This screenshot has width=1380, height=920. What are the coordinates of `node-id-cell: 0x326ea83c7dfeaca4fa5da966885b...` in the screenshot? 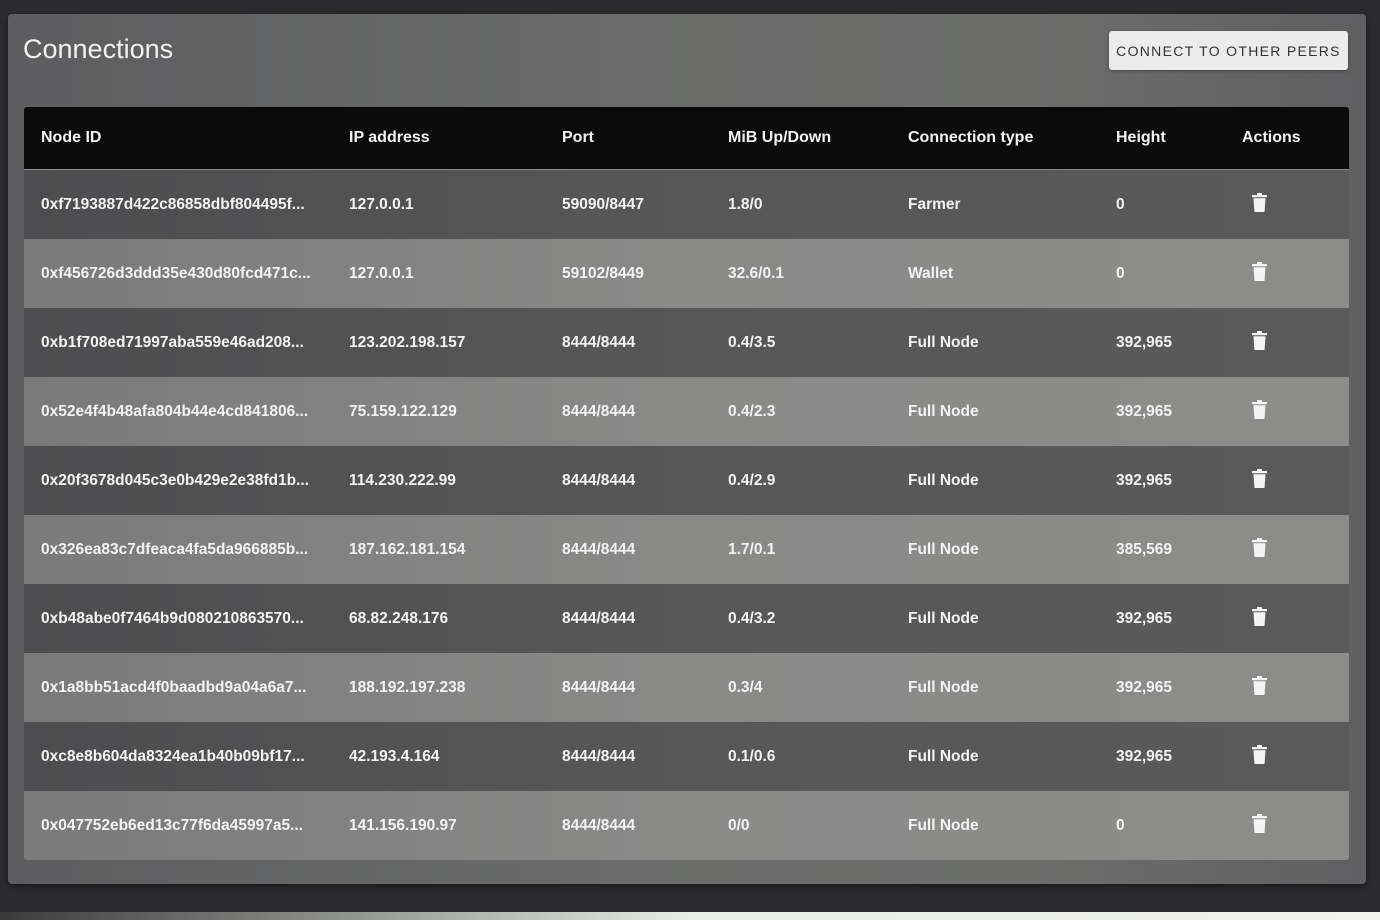 It's located at (175, 549).